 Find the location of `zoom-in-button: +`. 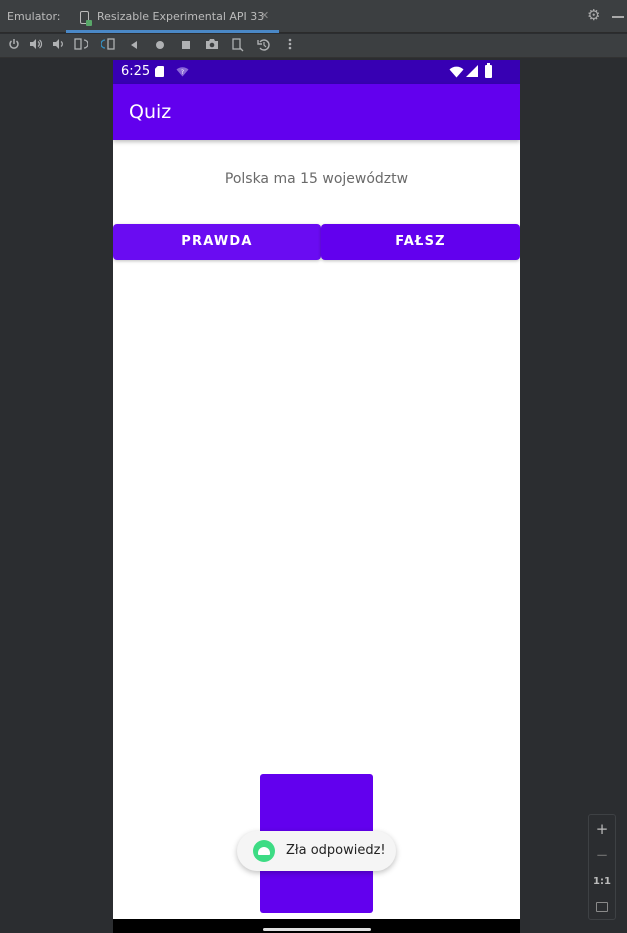

zoom-in-button: + is located at coordinates (602, 829).